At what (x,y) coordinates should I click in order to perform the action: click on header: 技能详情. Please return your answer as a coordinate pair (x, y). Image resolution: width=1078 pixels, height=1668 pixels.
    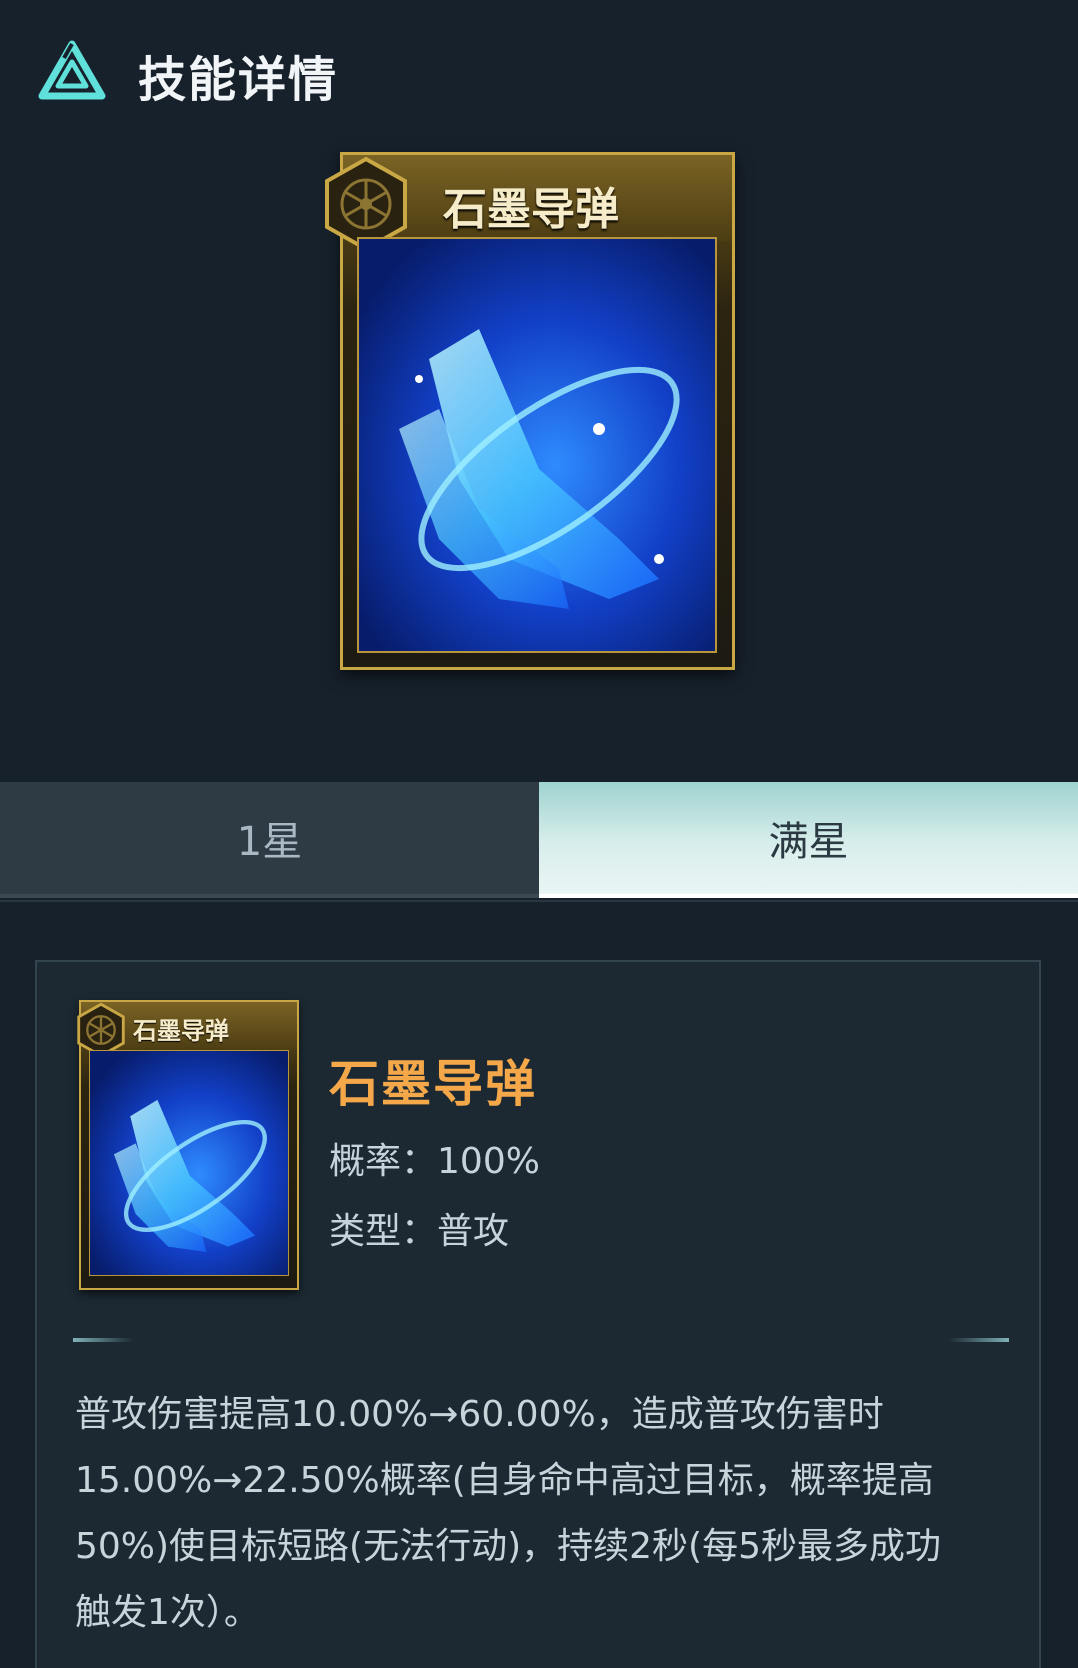
    Looking at the image, I should click on (539, 70).